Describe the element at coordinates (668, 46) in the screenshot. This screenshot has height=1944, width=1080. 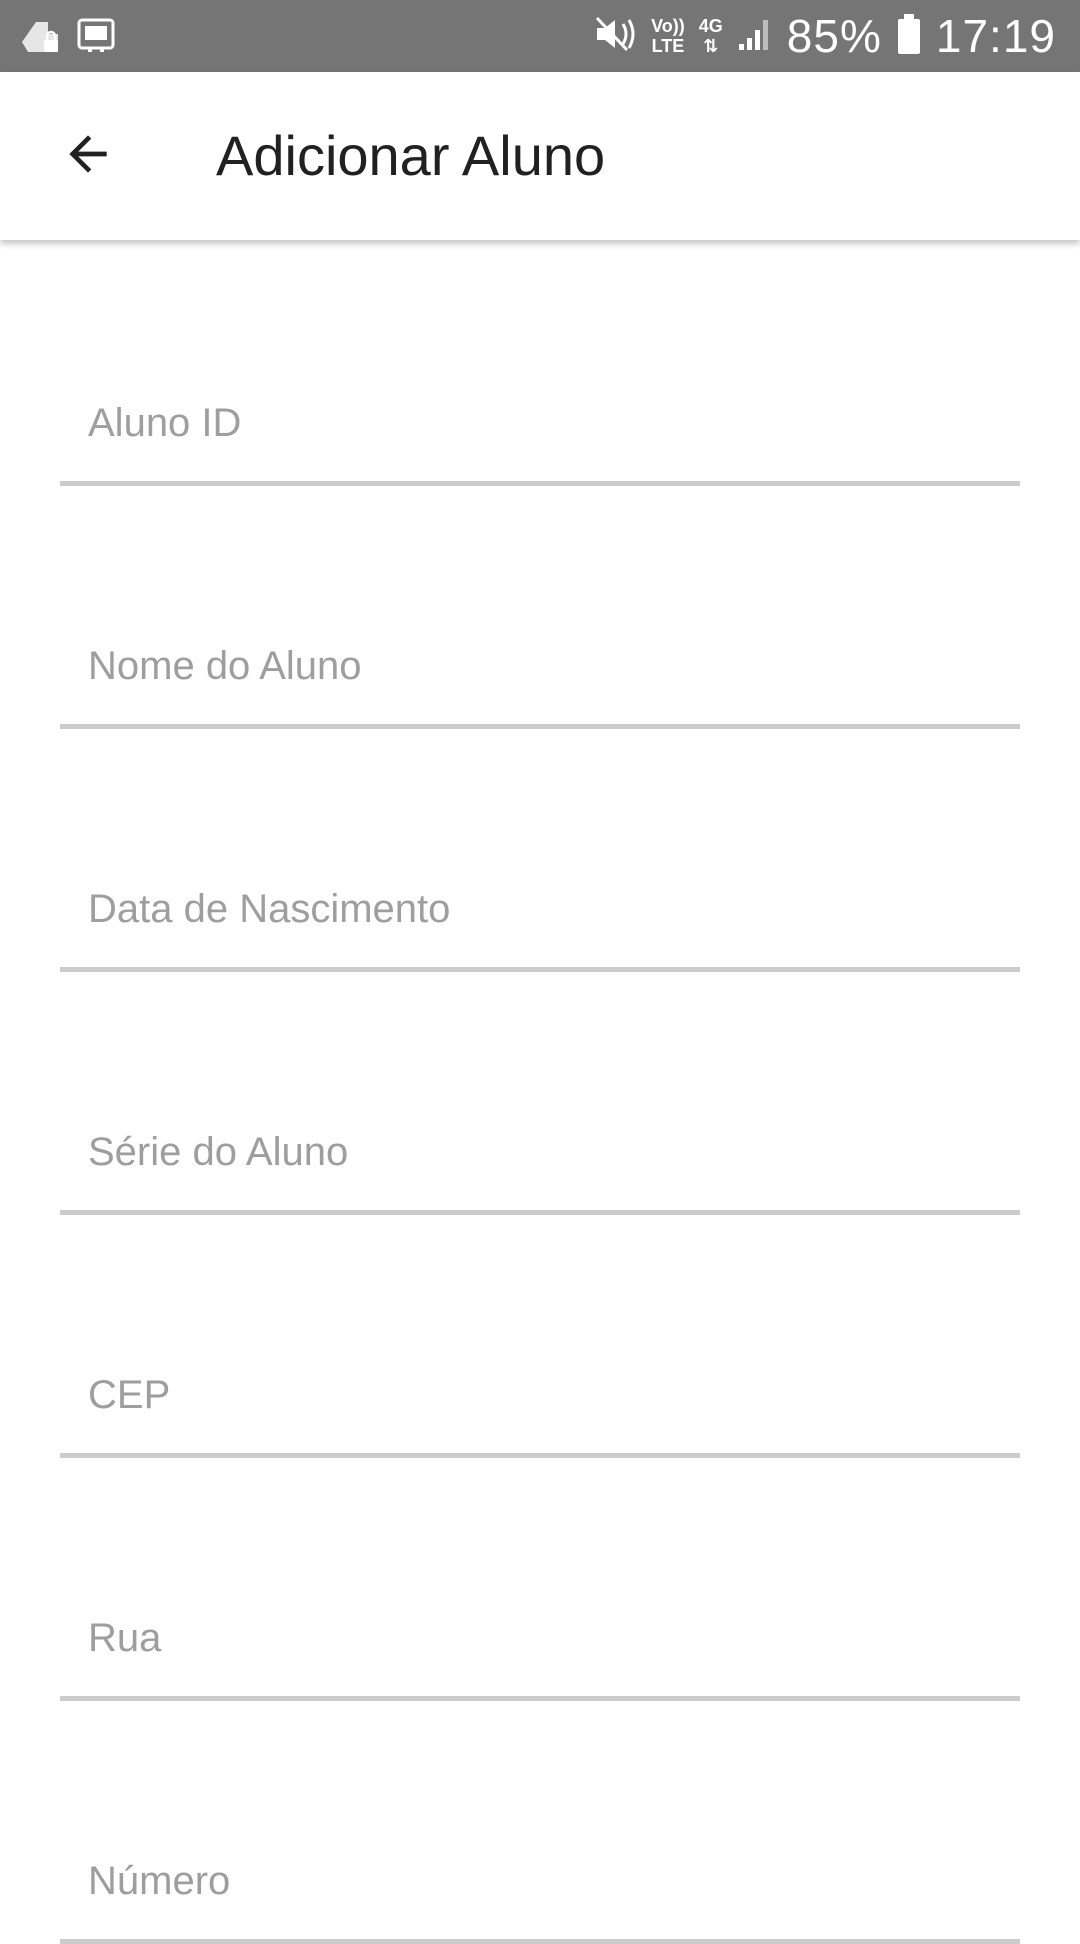
I see `lte-label: LTE` at that location.